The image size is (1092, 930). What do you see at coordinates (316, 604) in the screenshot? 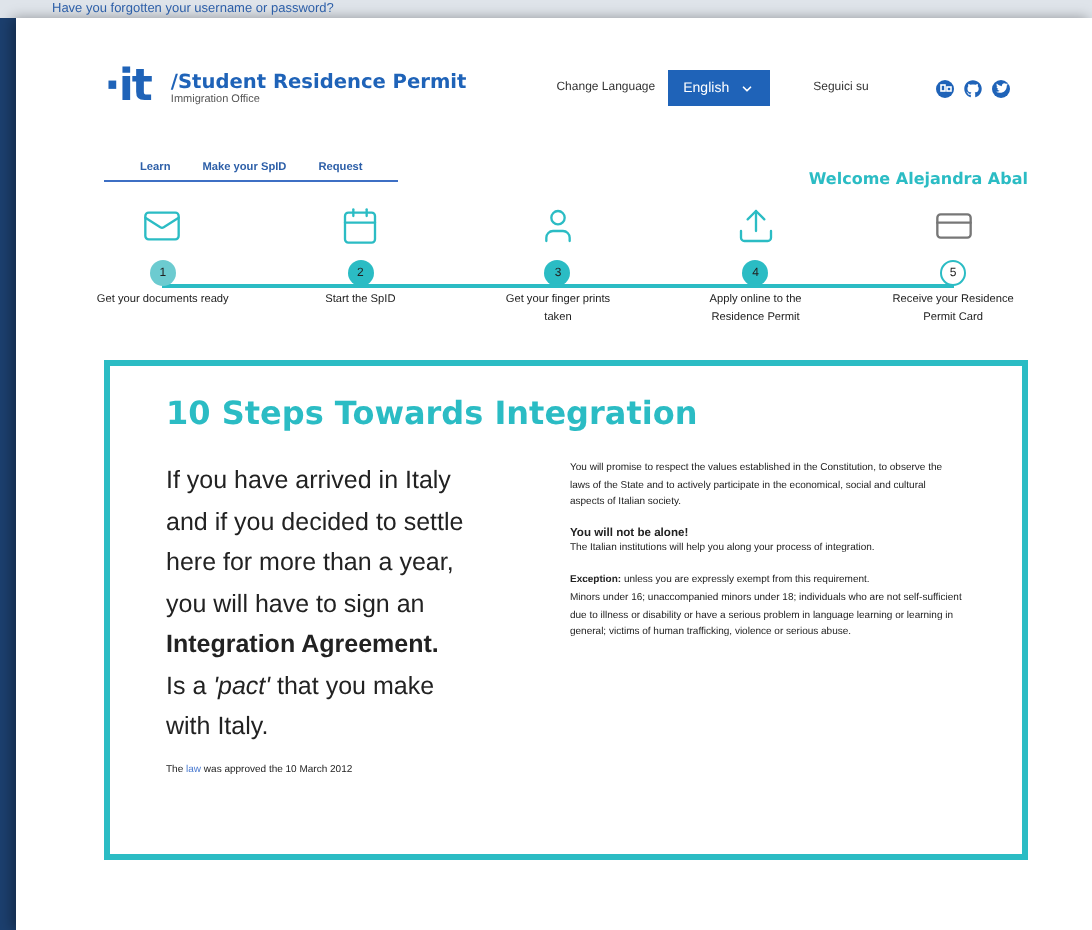
I see `lead-paragraph: If you have arrived in Italy and if you decided to settle here for more than a year, you will have to sign an Integration Agreement. Is a 'pact' that you make with Italy.` at bounding box center [316, 604].